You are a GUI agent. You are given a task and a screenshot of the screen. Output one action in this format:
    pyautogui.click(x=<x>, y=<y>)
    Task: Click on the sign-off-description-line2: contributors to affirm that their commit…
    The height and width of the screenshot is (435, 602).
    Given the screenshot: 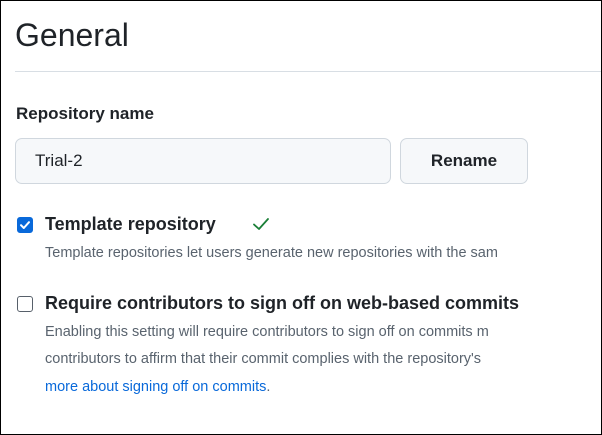 What is the action you would take?
    pyautogui.click(x=263, y=359)
    